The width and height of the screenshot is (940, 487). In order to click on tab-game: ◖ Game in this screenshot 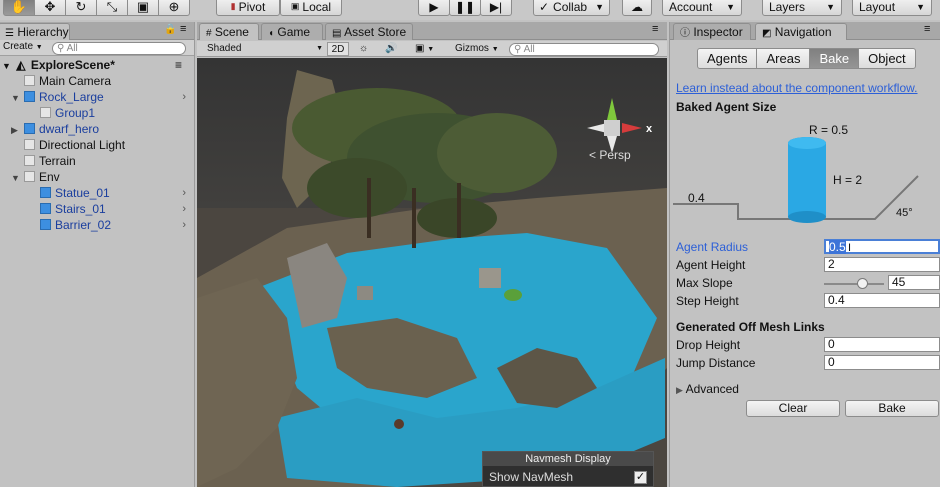, I will do `click(292, 31)`.